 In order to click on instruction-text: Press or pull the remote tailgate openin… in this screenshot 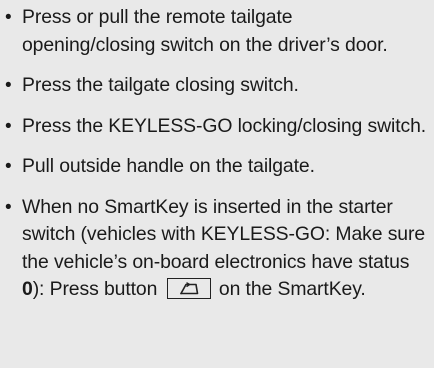, I will do `click(205, 31)`.